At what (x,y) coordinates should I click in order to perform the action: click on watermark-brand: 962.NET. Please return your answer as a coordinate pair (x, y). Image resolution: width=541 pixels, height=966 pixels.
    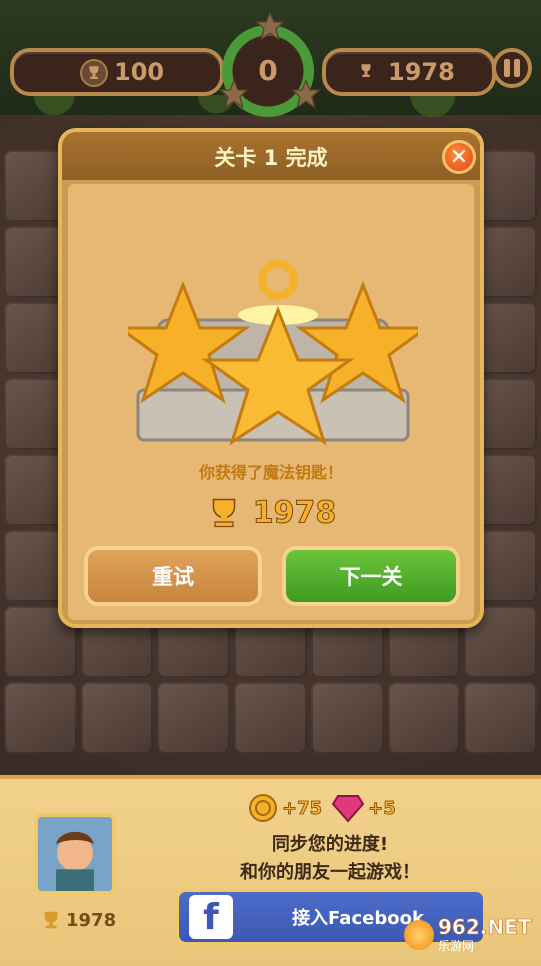
    Looking at the image, I should click on (485, 926).